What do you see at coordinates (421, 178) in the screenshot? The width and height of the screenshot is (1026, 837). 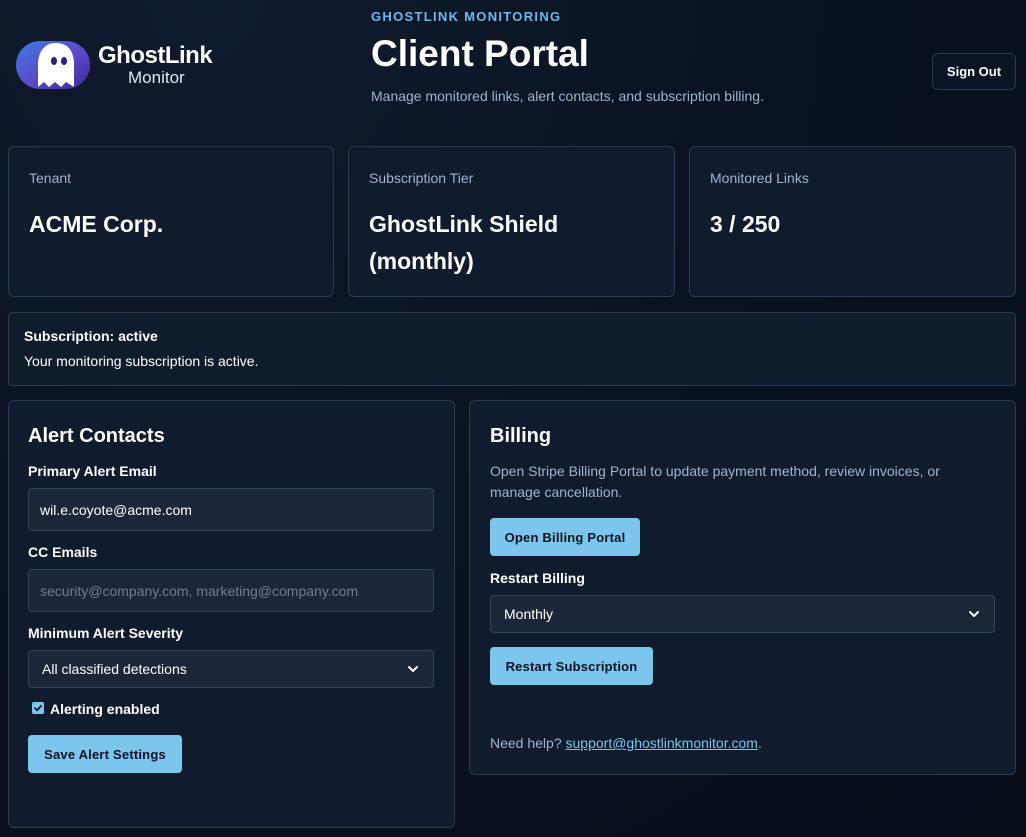 I see `subscription-tier-label: Subscription Tier` at bounding box center [421, 178].